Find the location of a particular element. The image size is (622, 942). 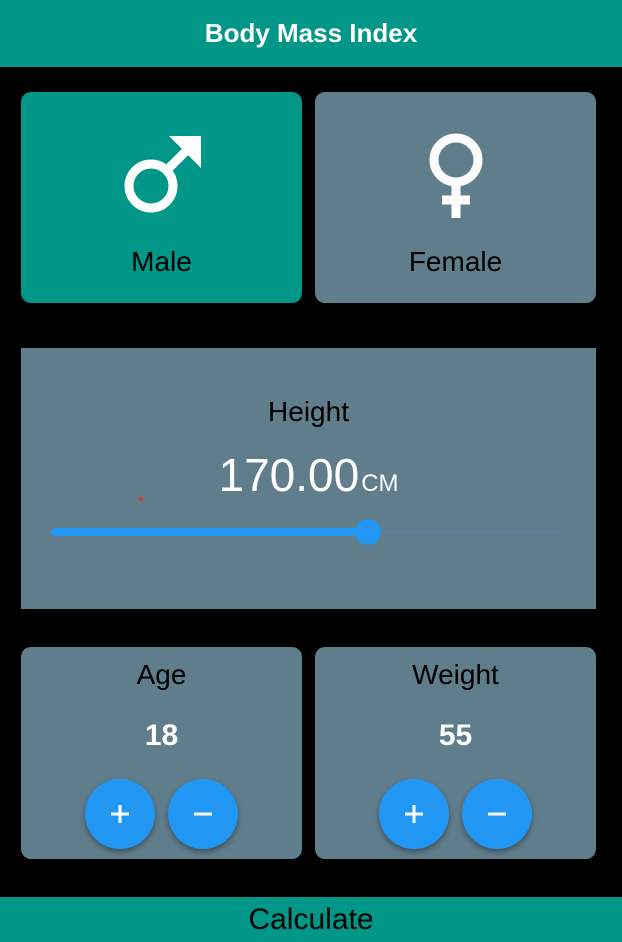

slider-thumb is located at coordinates (368, 532).